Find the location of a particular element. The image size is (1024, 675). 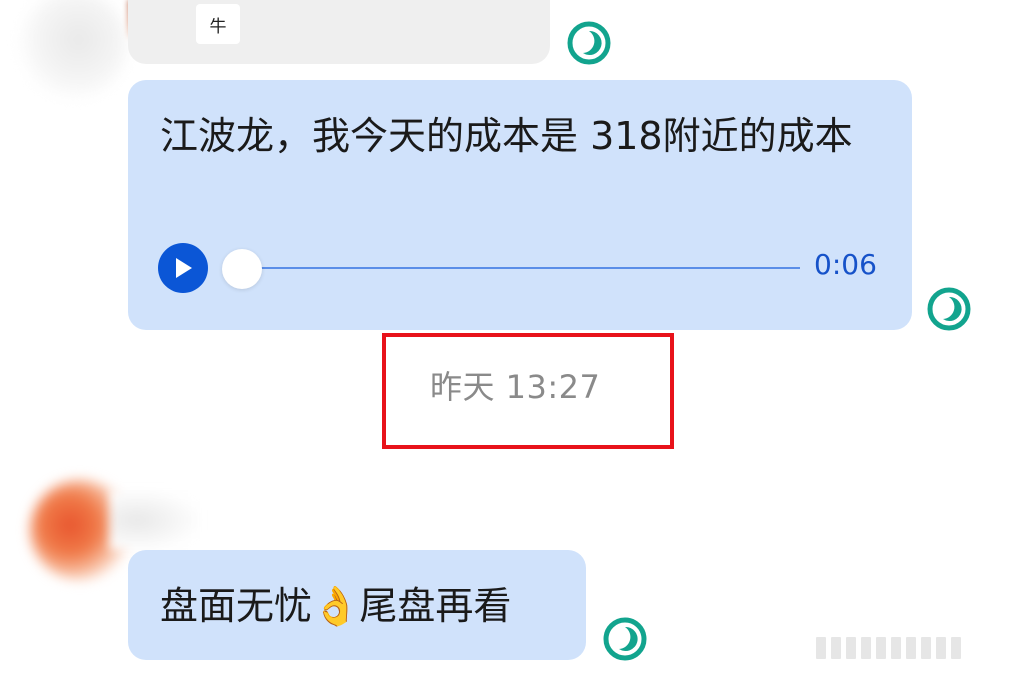

play-button is located at coordinates (183, 268).